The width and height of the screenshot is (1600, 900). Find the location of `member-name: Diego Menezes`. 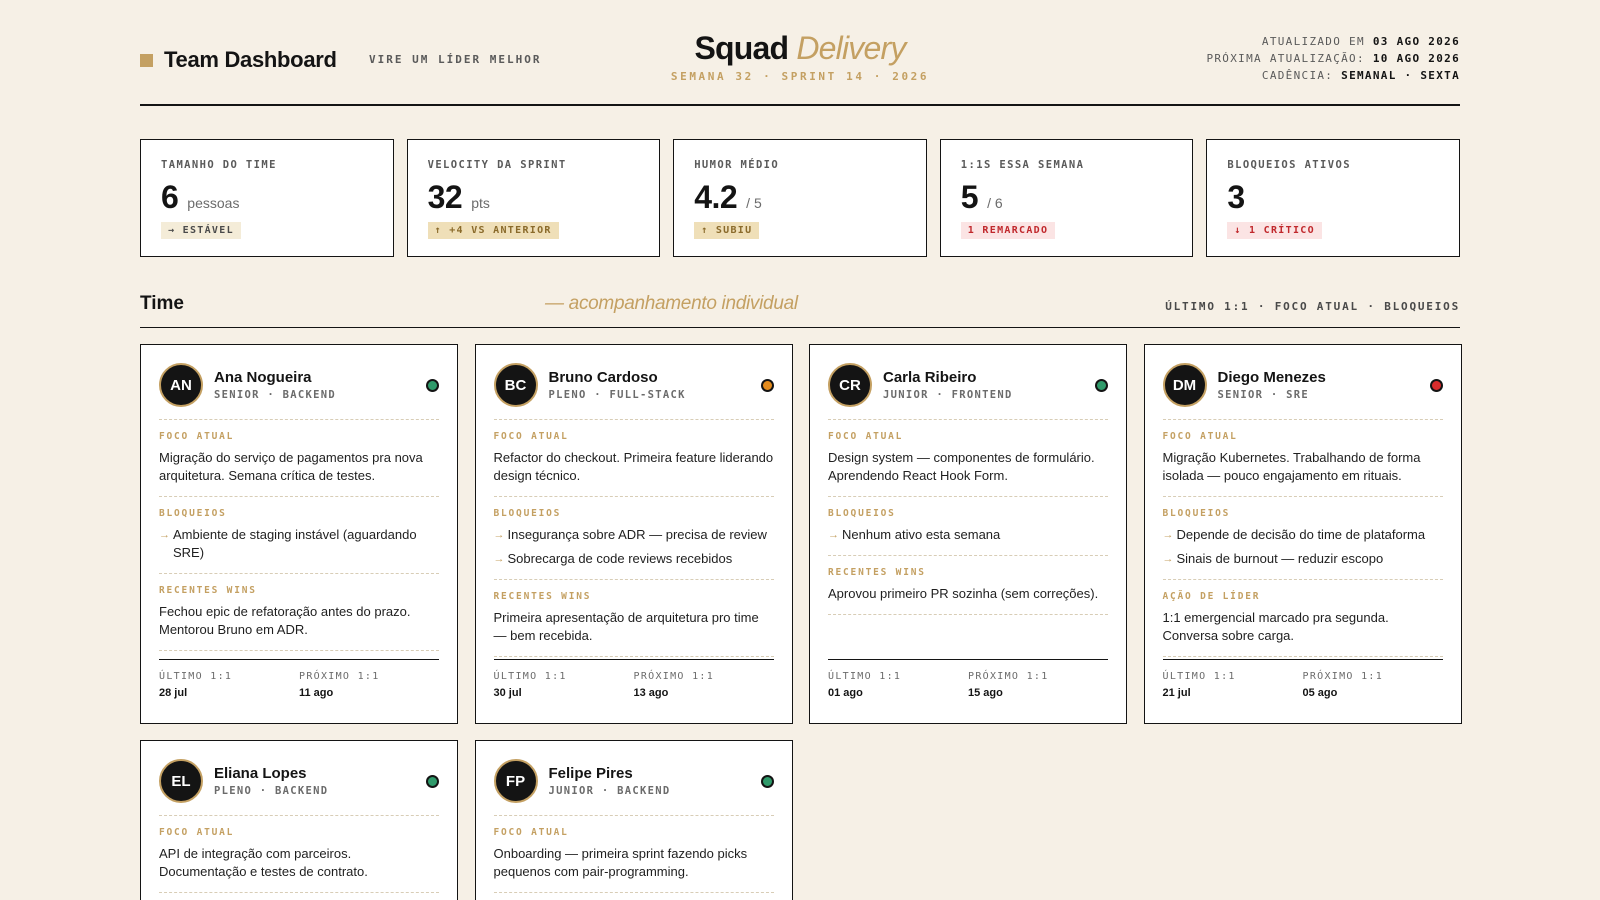

member-name: Diego Menezes is located at coordinates (1271, 377).